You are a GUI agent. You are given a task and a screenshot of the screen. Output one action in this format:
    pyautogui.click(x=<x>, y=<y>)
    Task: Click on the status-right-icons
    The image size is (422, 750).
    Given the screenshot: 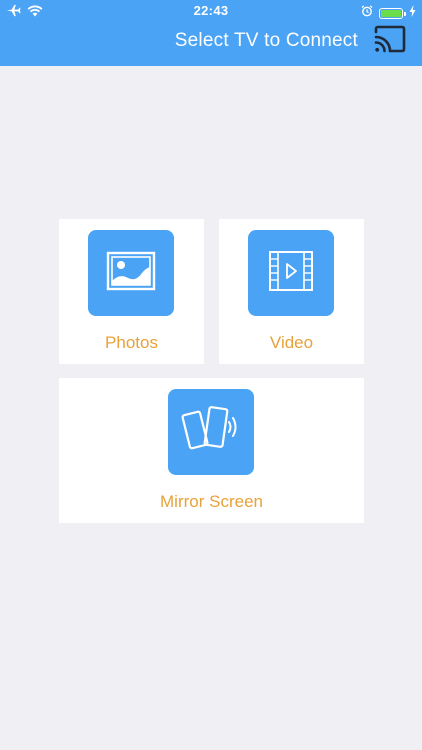 What is the action you would take?
    pyautogui.click(x=388, y=13)
    